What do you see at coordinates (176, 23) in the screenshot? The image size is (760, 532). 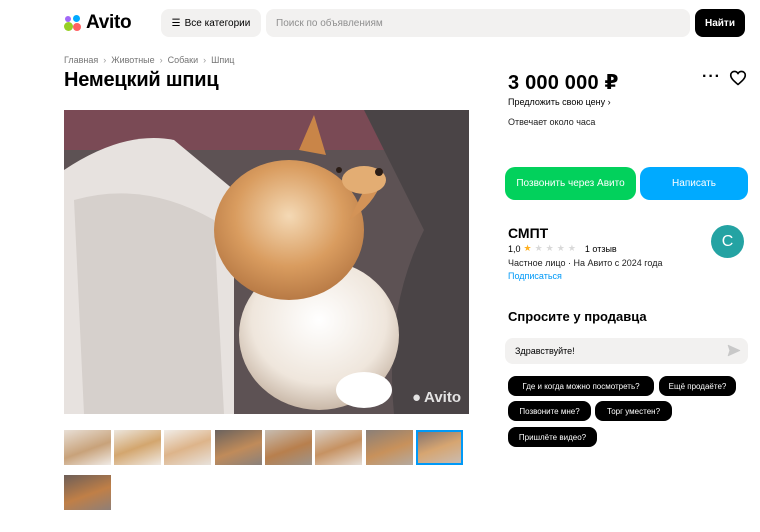 I see `categories-icon: ☰` at bounding box center [176, 23].